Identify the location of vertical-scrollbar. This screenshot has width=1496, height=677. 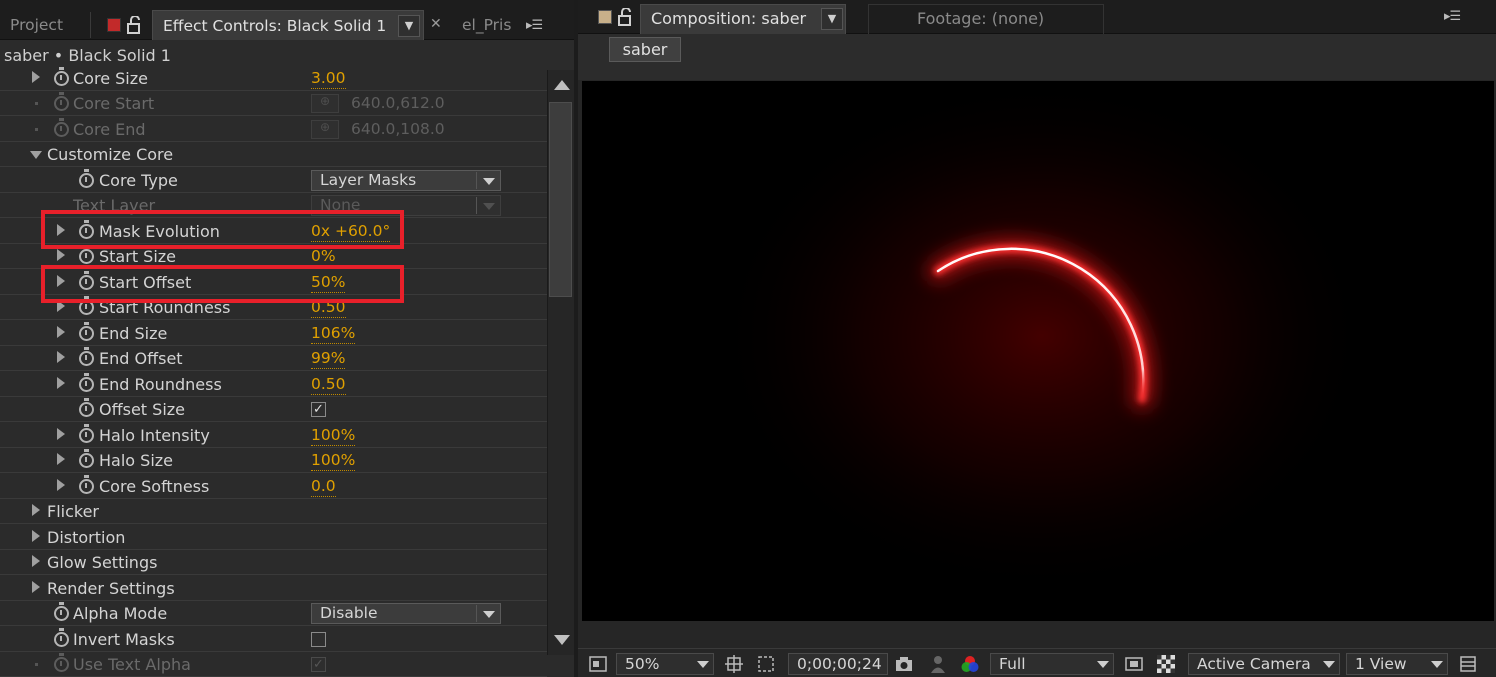
(560, 362).